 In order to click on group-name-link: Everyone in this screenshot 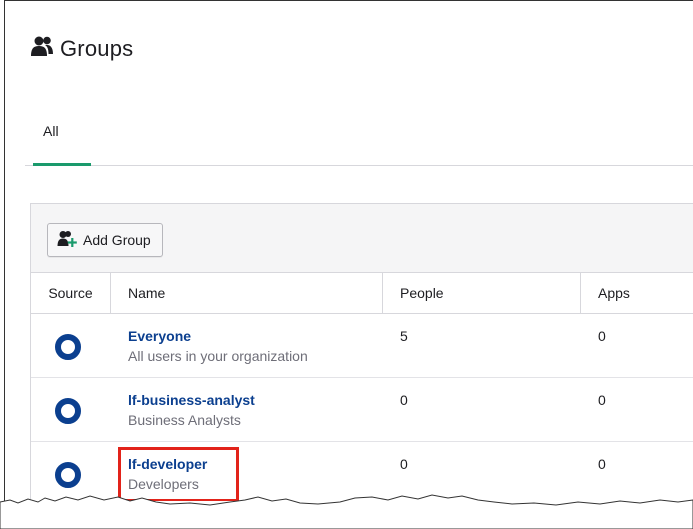, I will do `click(159, 336)`.